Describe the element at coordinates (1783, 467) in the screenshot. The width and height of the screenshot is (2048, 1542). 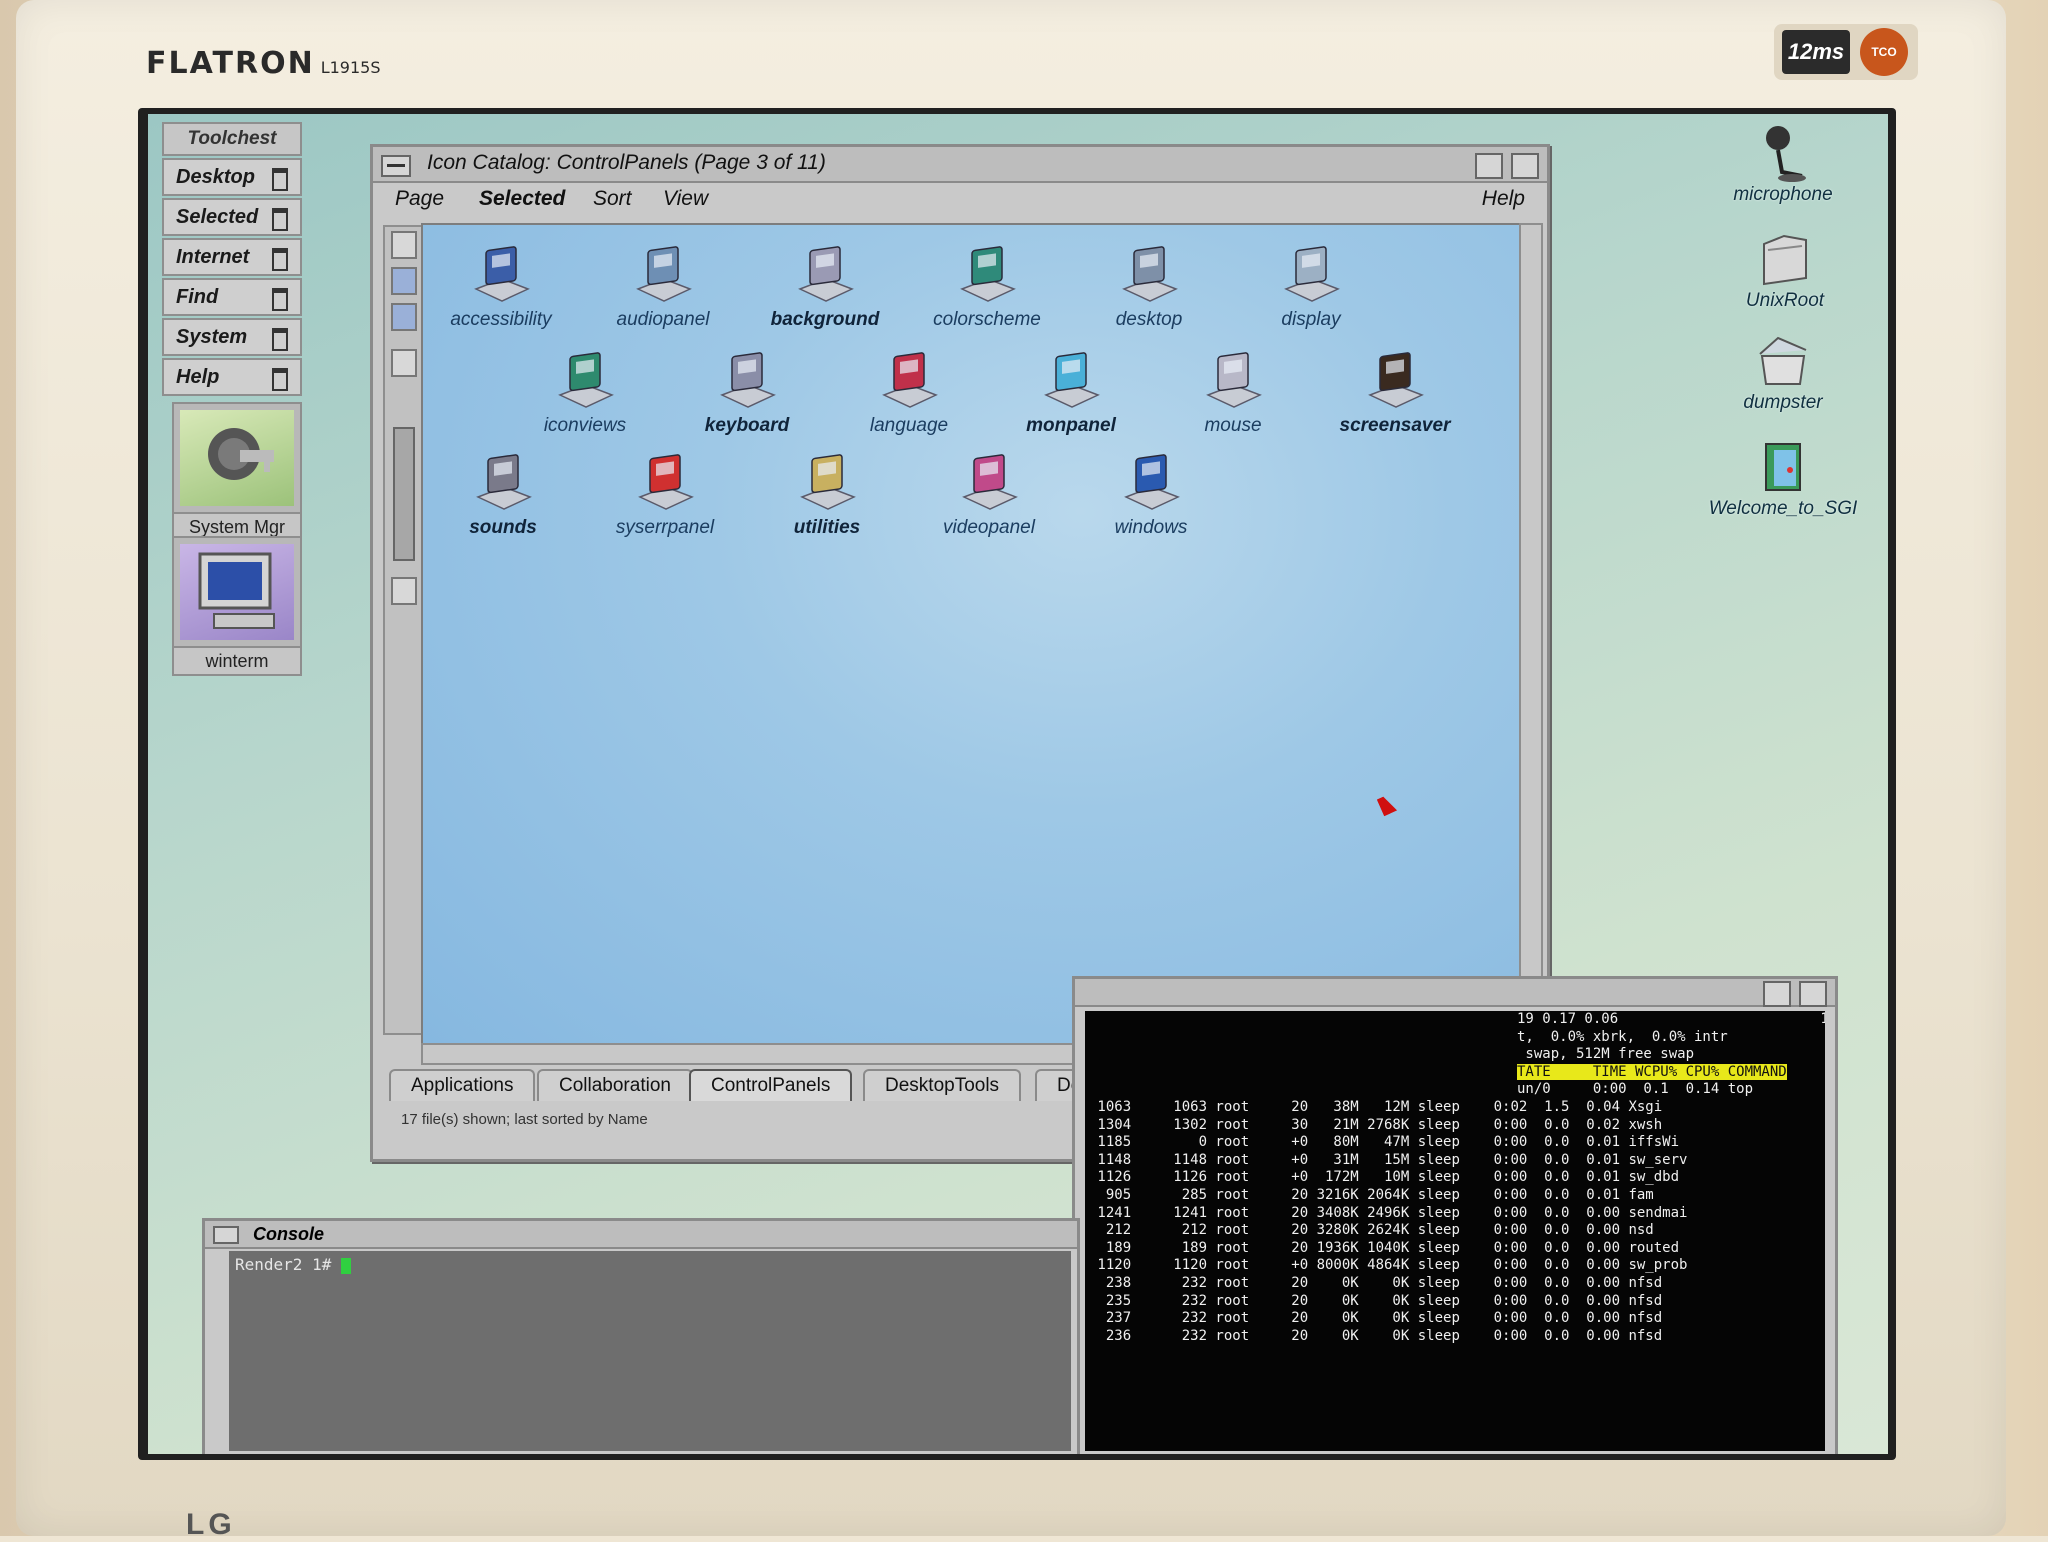
I see `welcome-door-icon` at that location.